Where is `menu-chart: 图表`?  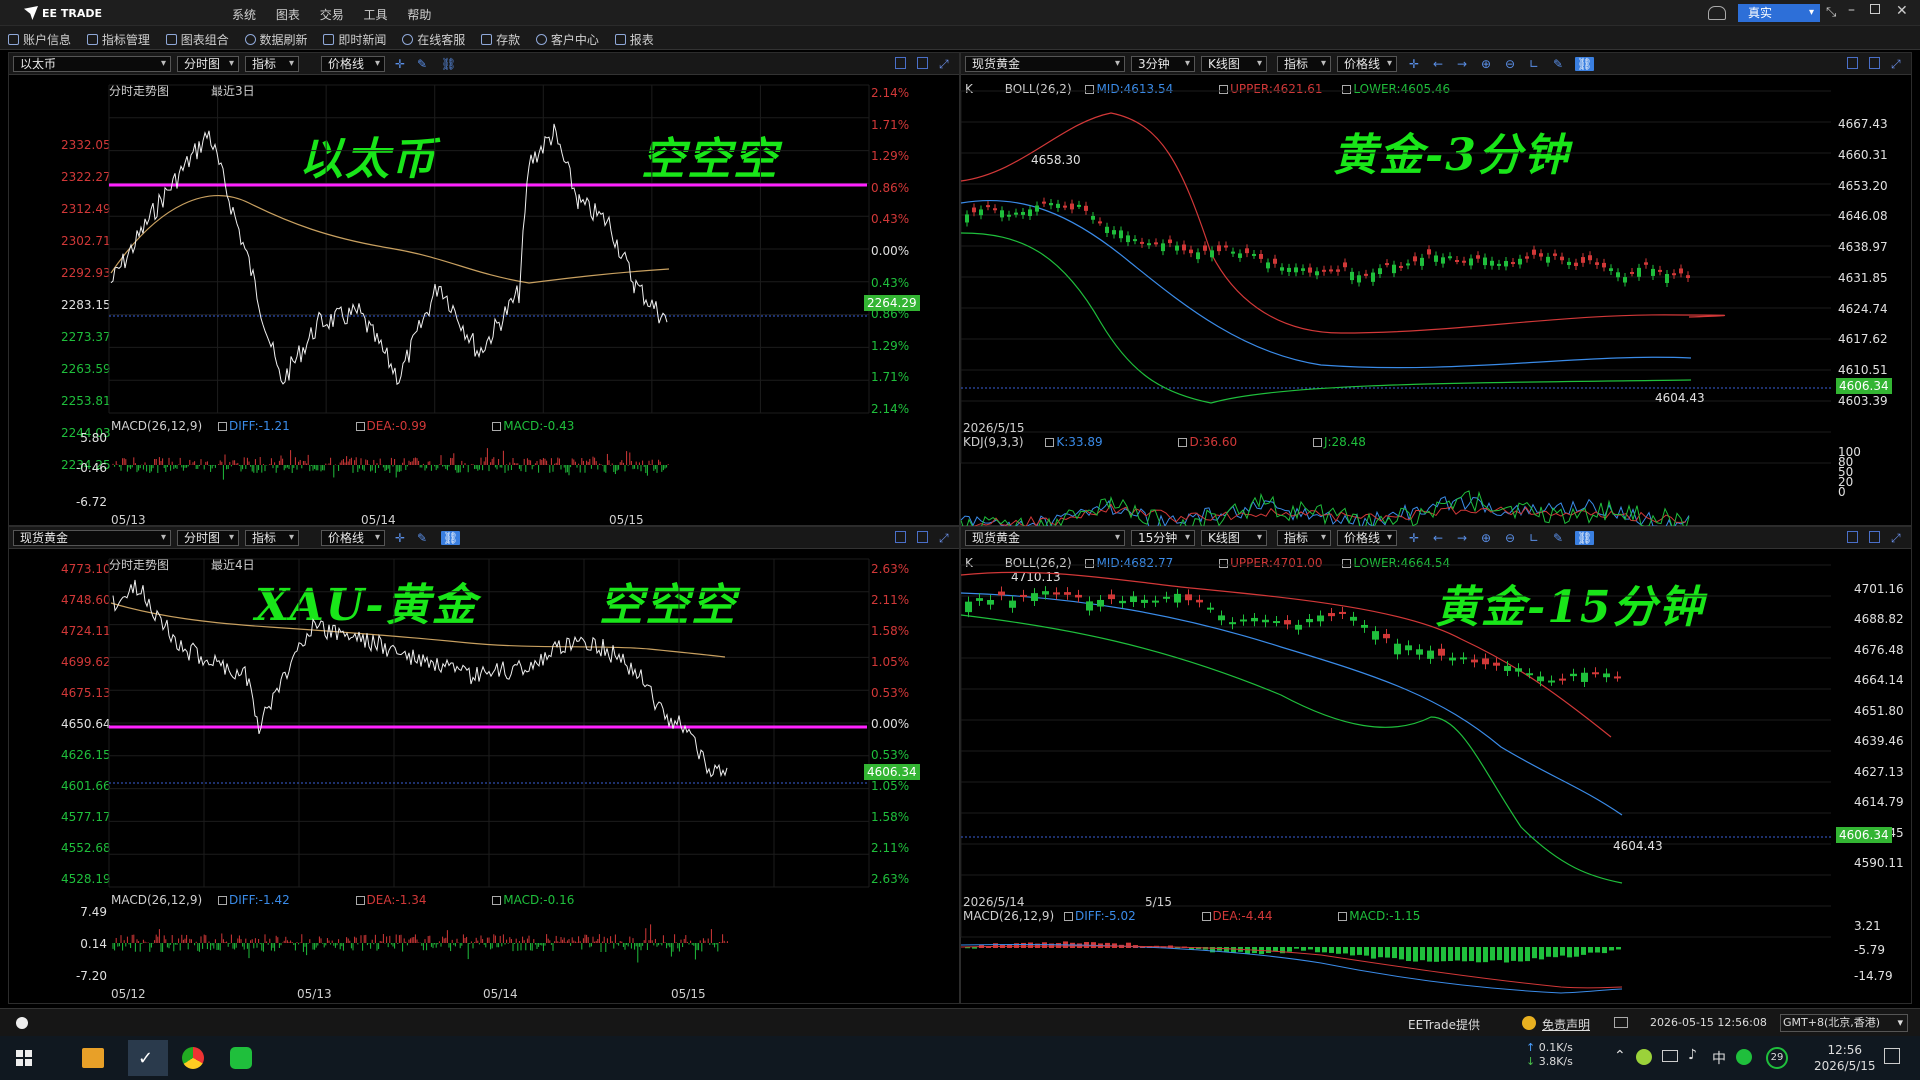
menu-chart: 图表 is located at coordinates (288, 15).